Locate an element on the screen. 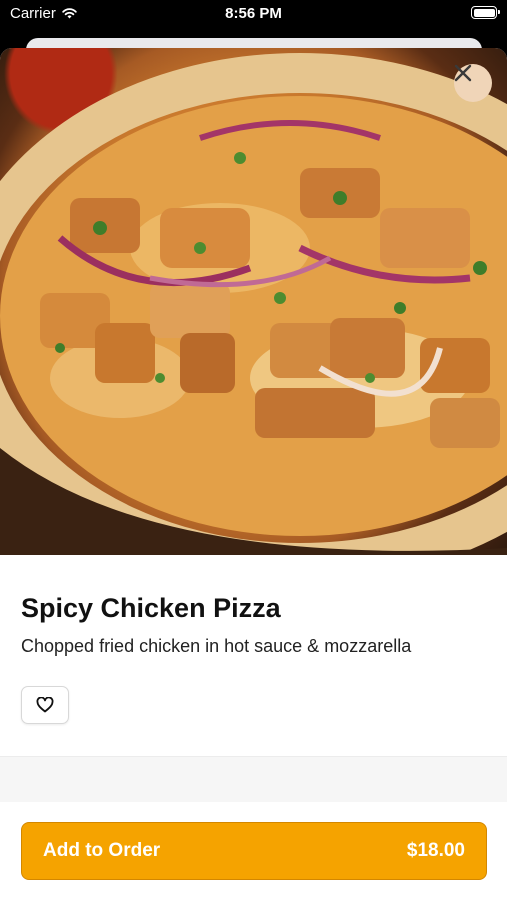 The width and height of the screenshot is (507, 900). add-to-order-button: Add to Order $18.00 is located at coordinates (254, 851).